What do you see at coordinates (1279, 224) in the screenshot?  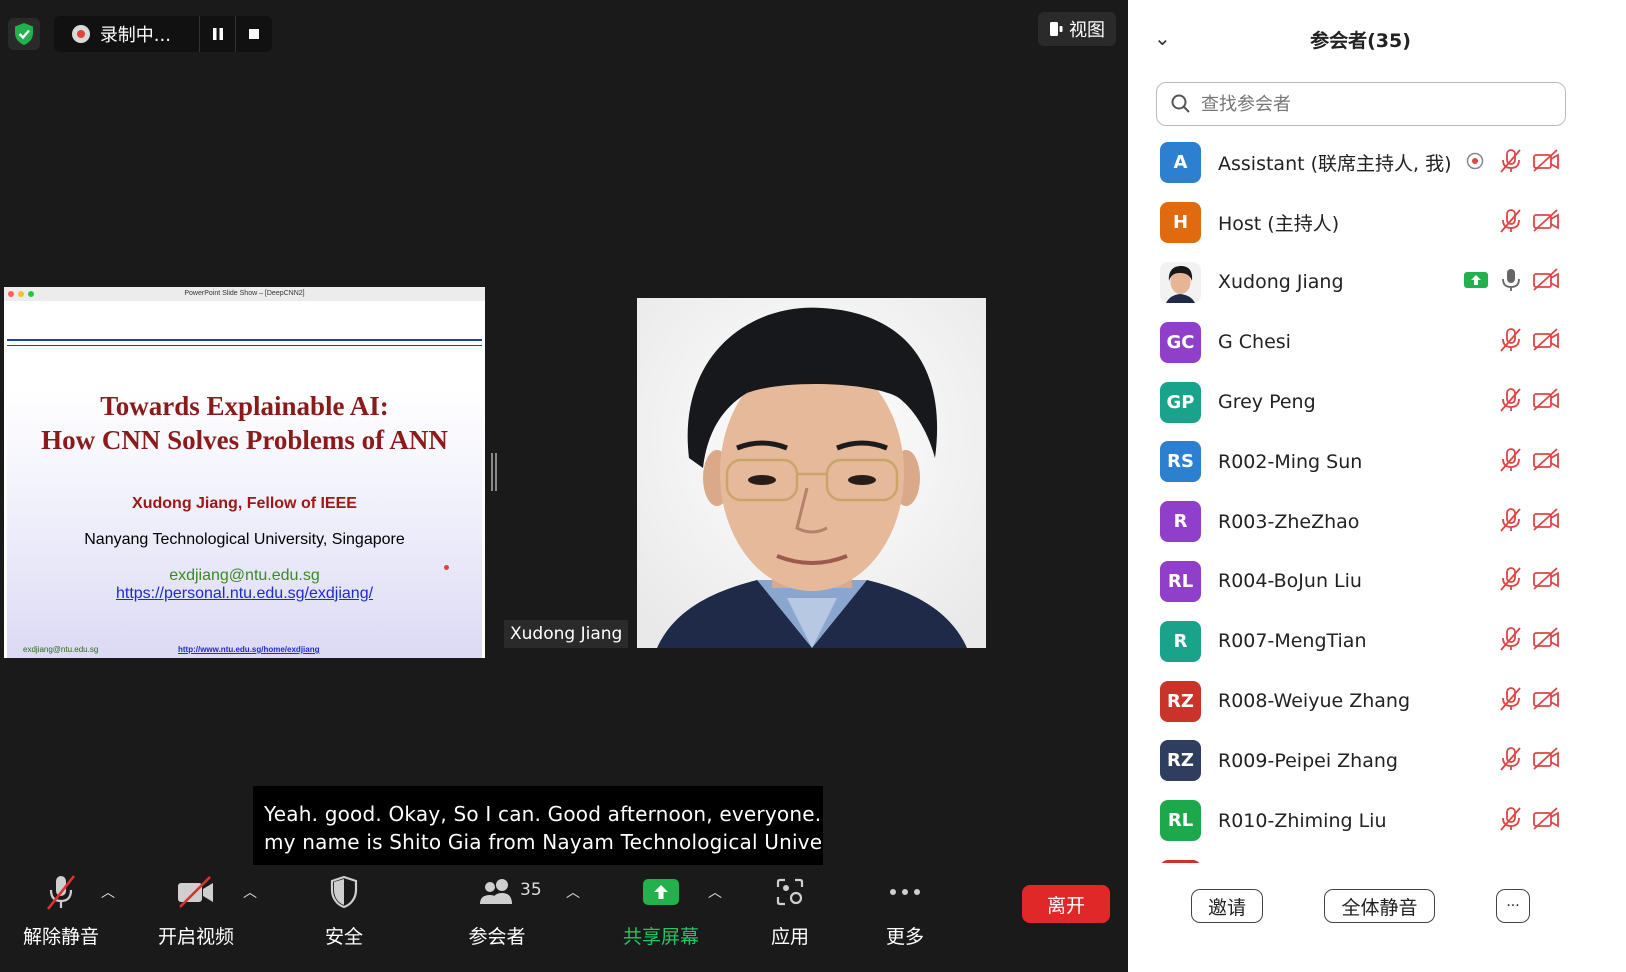 I see `participant-name: Host (主持人)` at bounding box center [1279, 224].